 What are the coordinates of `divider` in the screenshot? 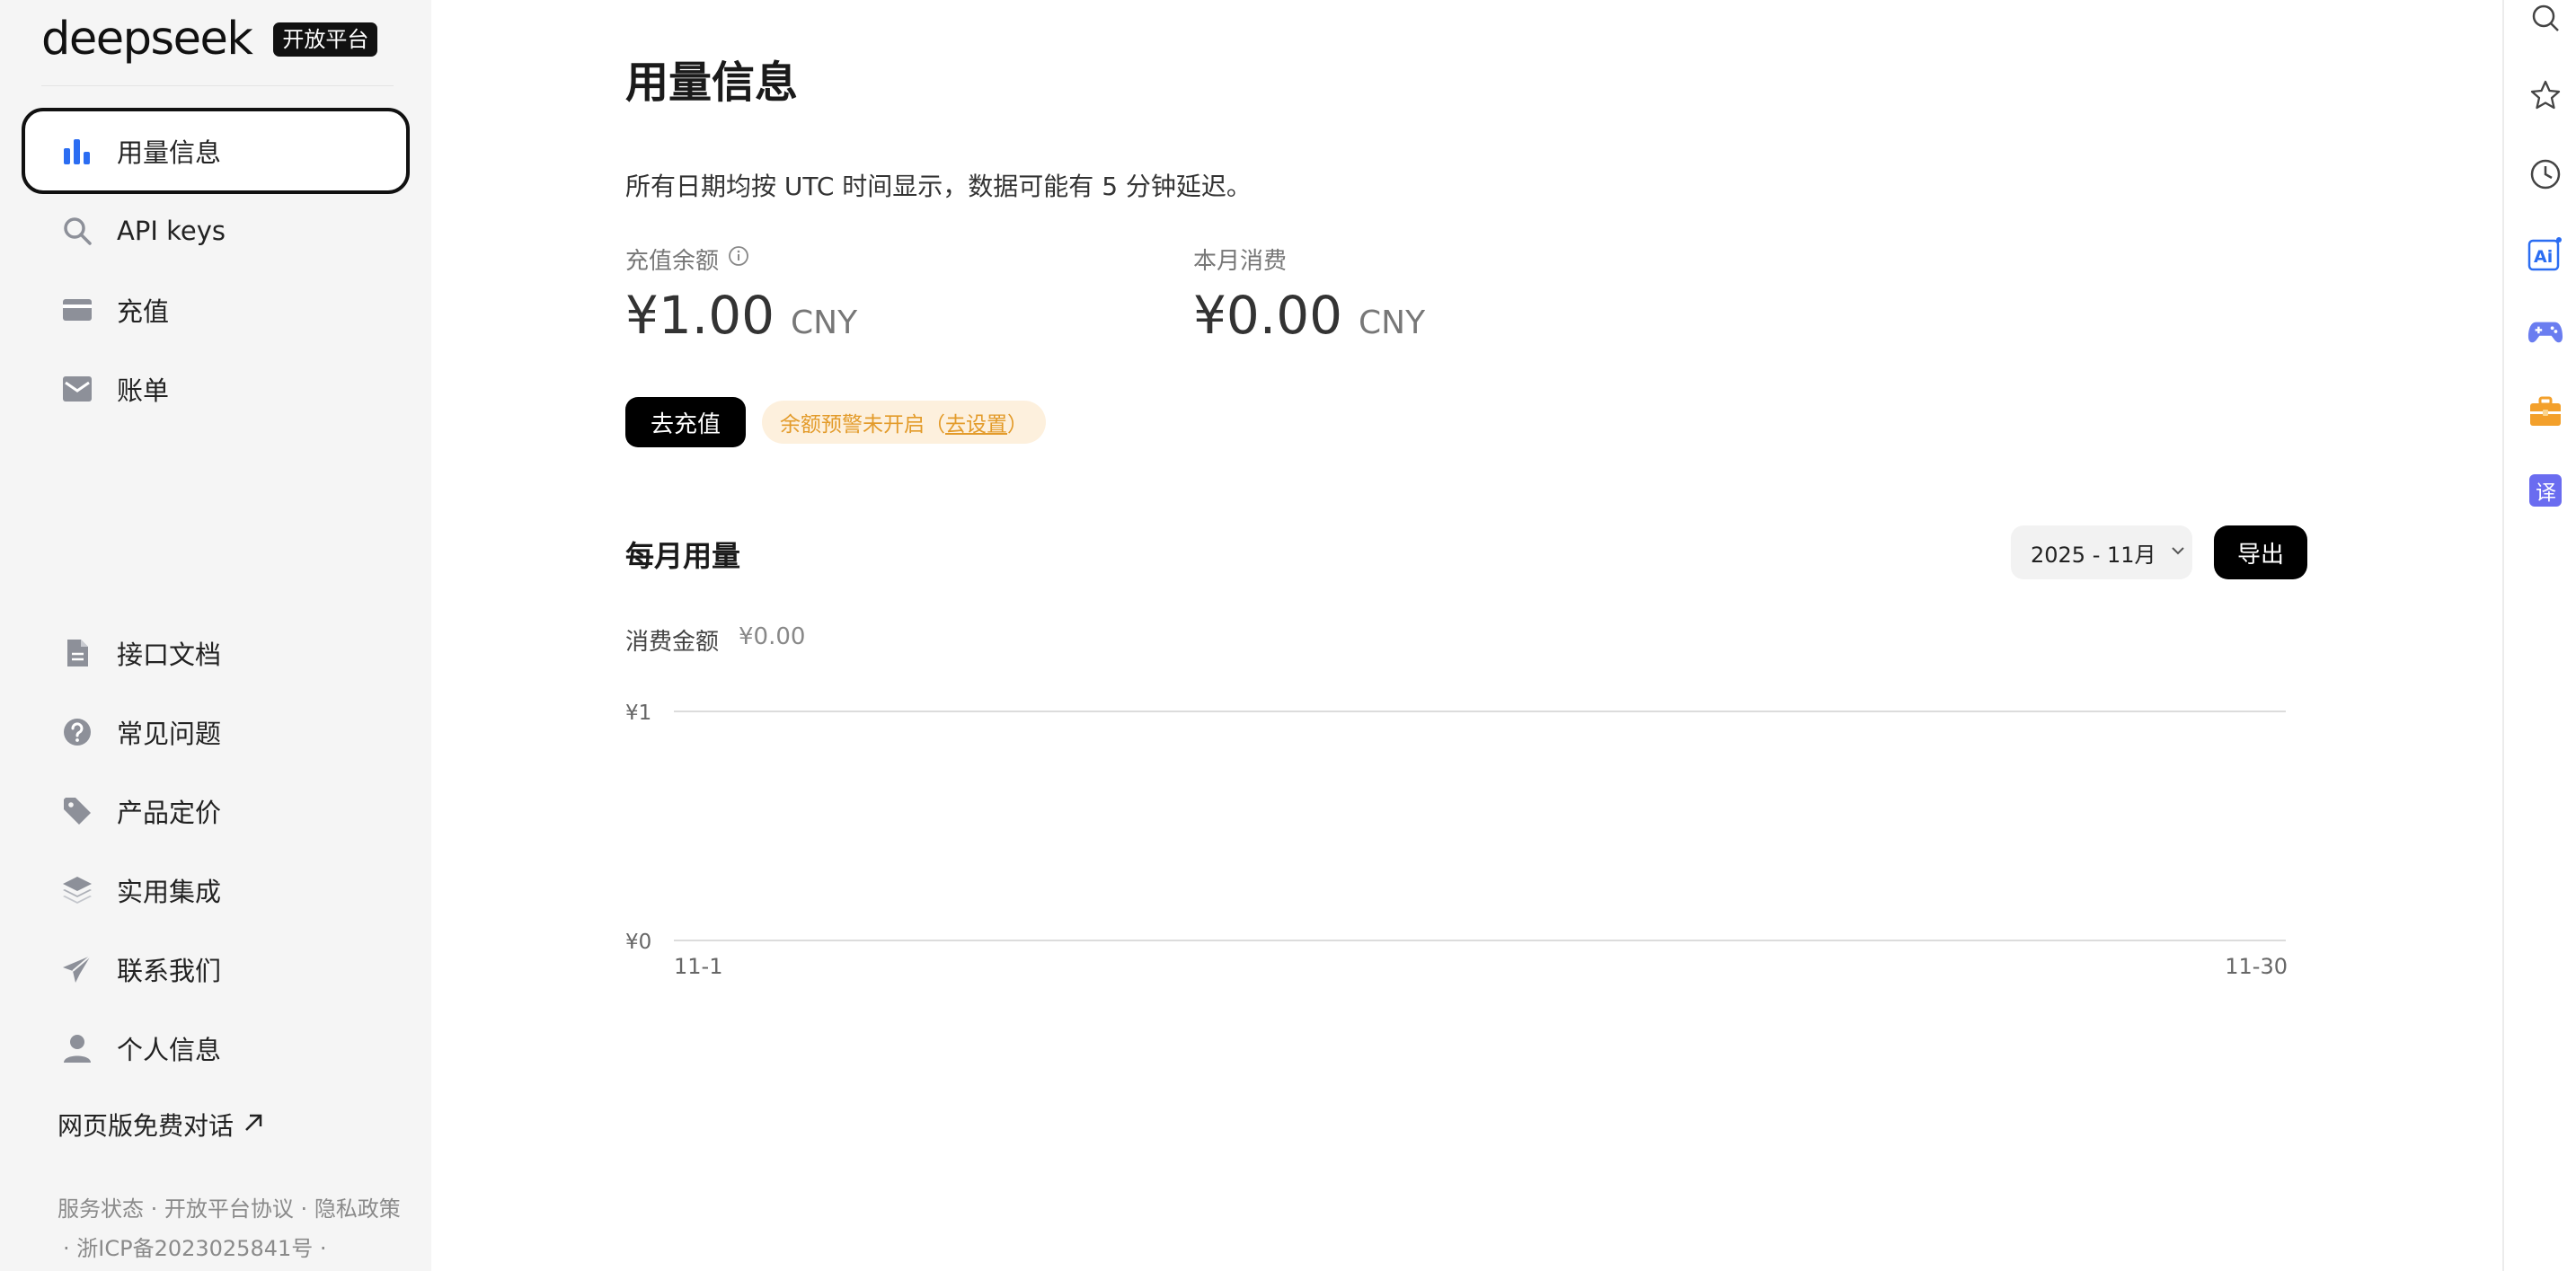 It's located at (218, 85).